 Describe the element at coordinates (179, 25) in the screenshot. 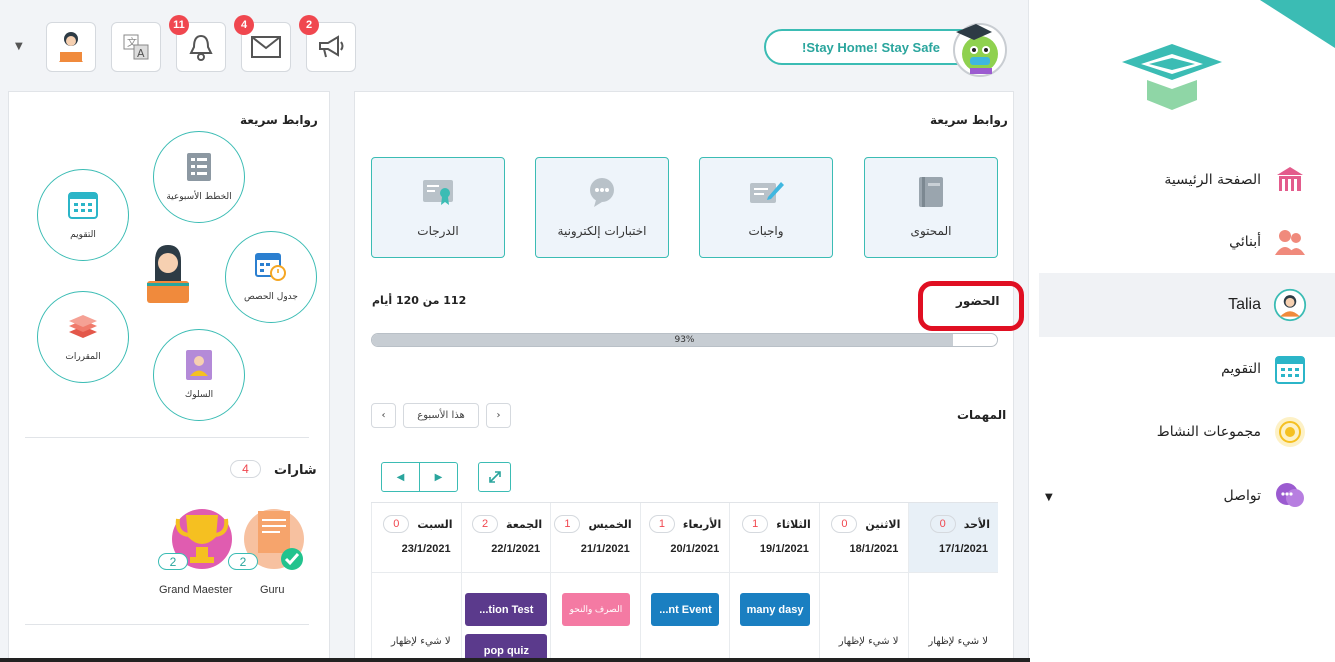

I see `notifications-badge: 11` at that location.